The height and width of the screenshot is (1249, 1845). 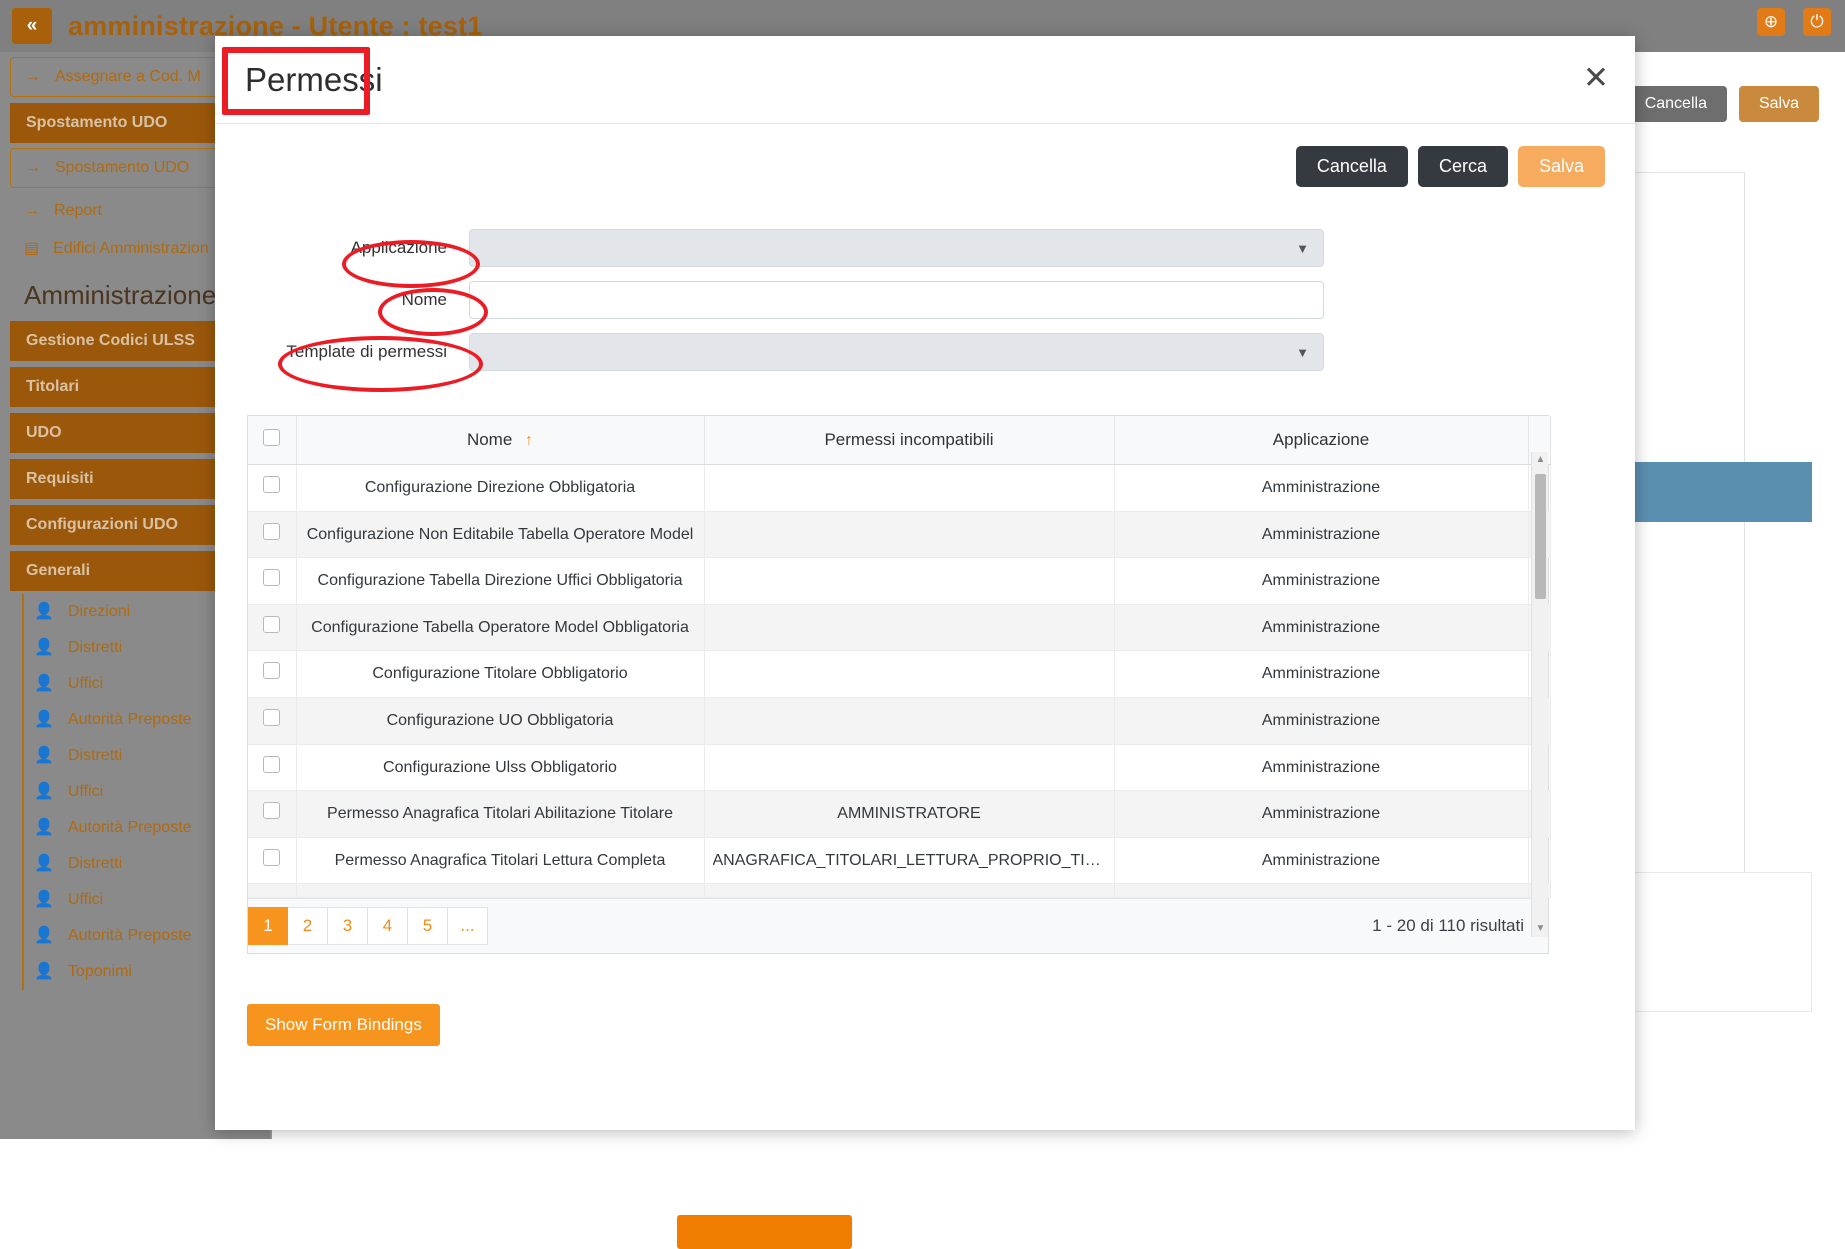 I want to click on globe-glyph: ⊕, so click(x=1771, y=22).